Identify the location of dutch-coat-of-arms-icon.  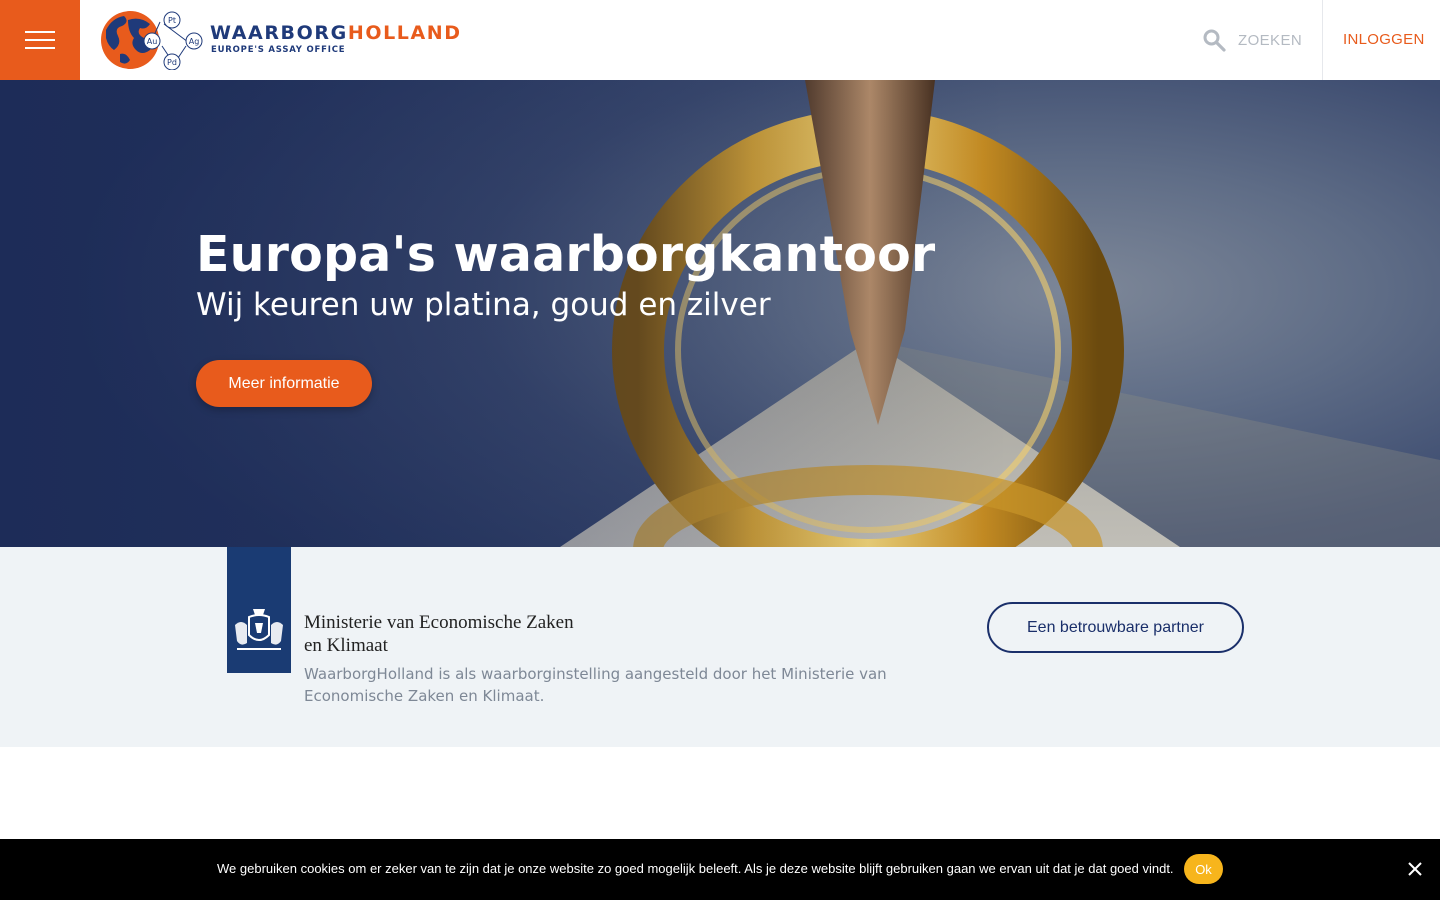
(259, 629).